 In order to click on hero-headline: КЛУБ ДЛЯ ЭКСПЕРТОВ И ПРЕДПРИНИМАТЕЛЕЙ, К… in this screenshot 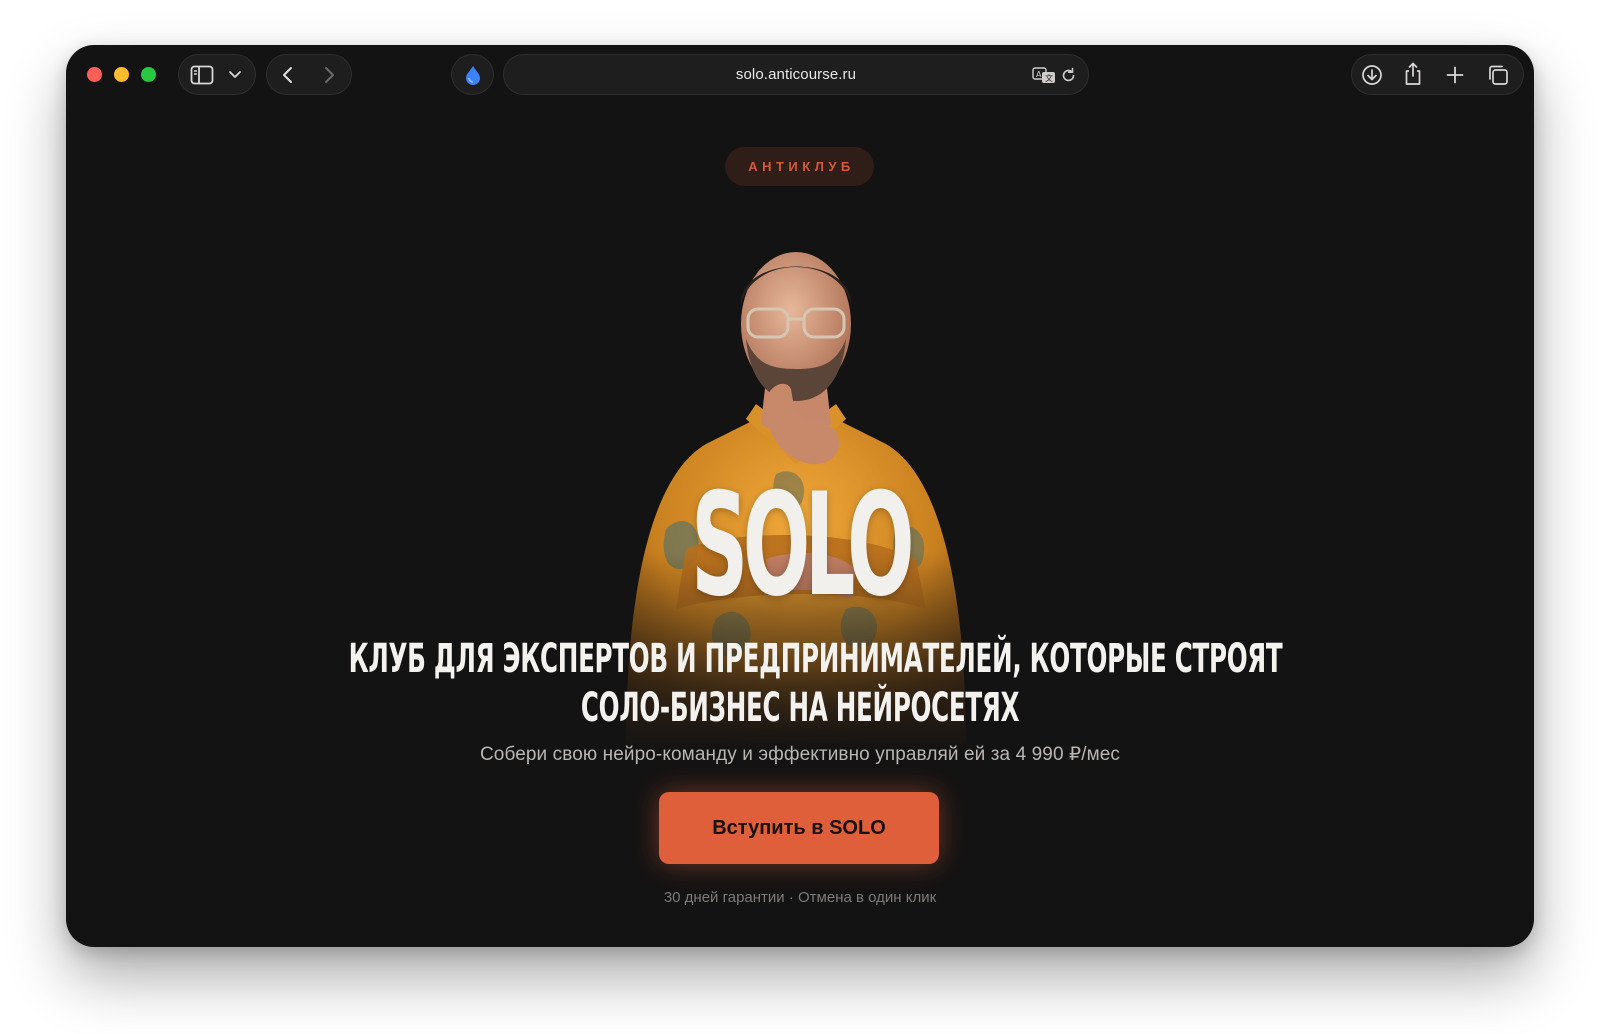, I will do `click(815, 684)`.